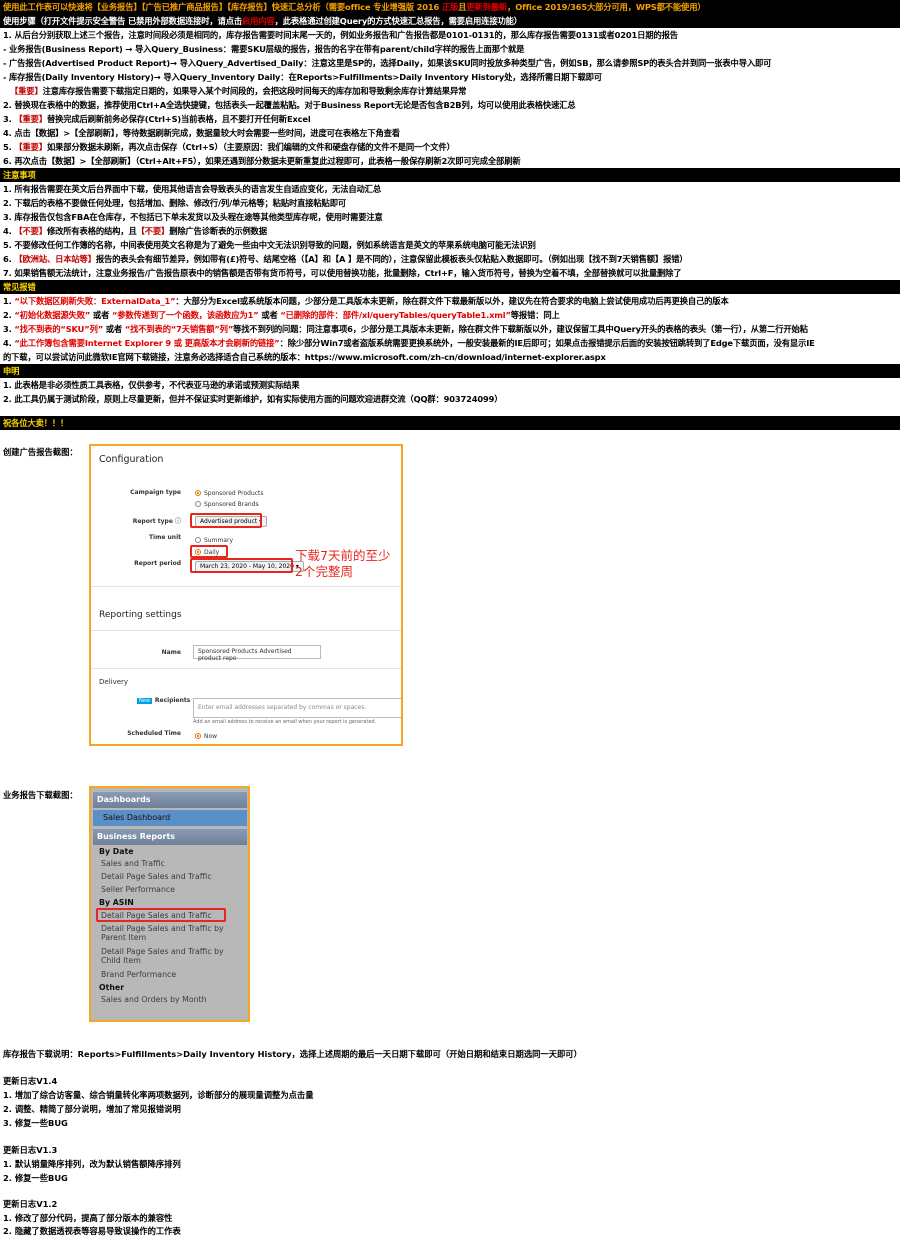  Describe the element at coordinates (144, 701) in the screenshot. I see `new-badge: New` at that location.